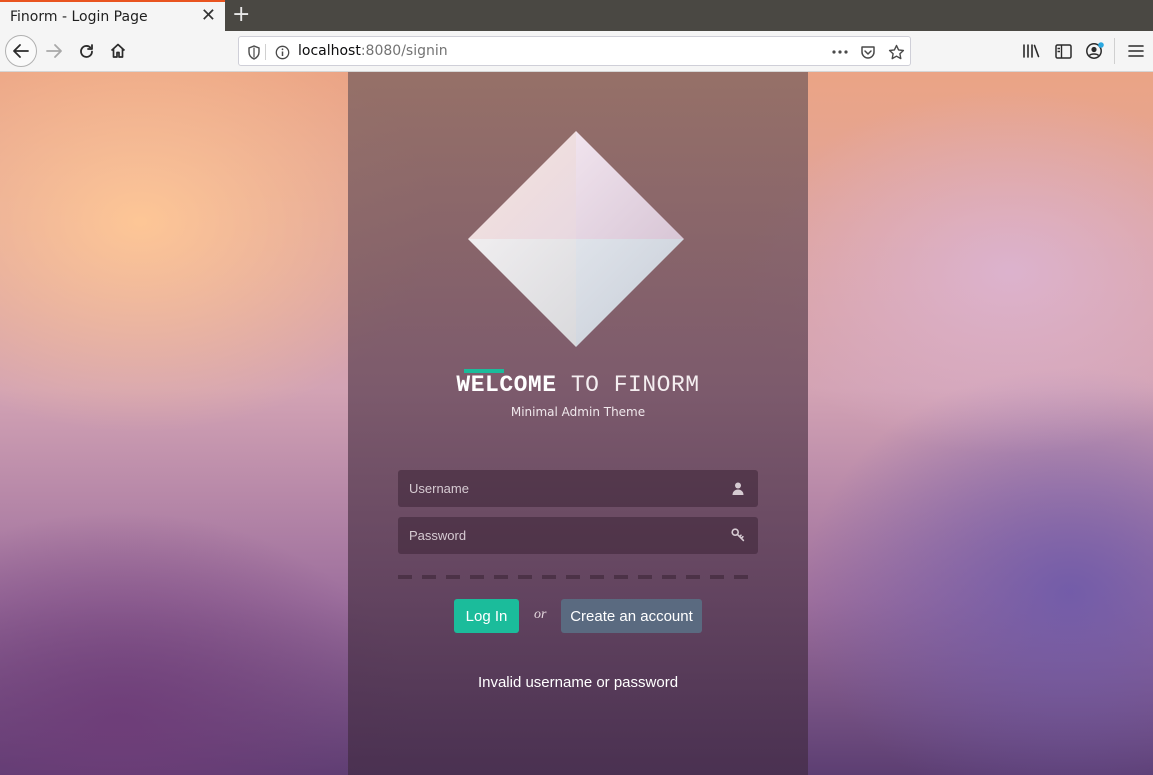  I want to click on new-tab-icon: +, so click(241, 15).